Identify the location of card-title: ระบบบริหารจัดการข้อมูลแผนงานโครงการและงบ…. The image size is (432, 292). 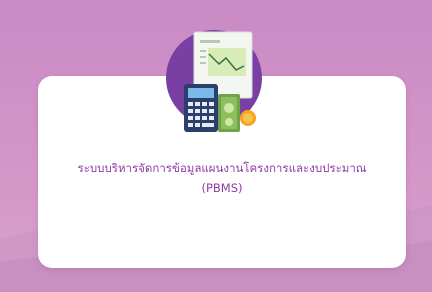
(222, 178).